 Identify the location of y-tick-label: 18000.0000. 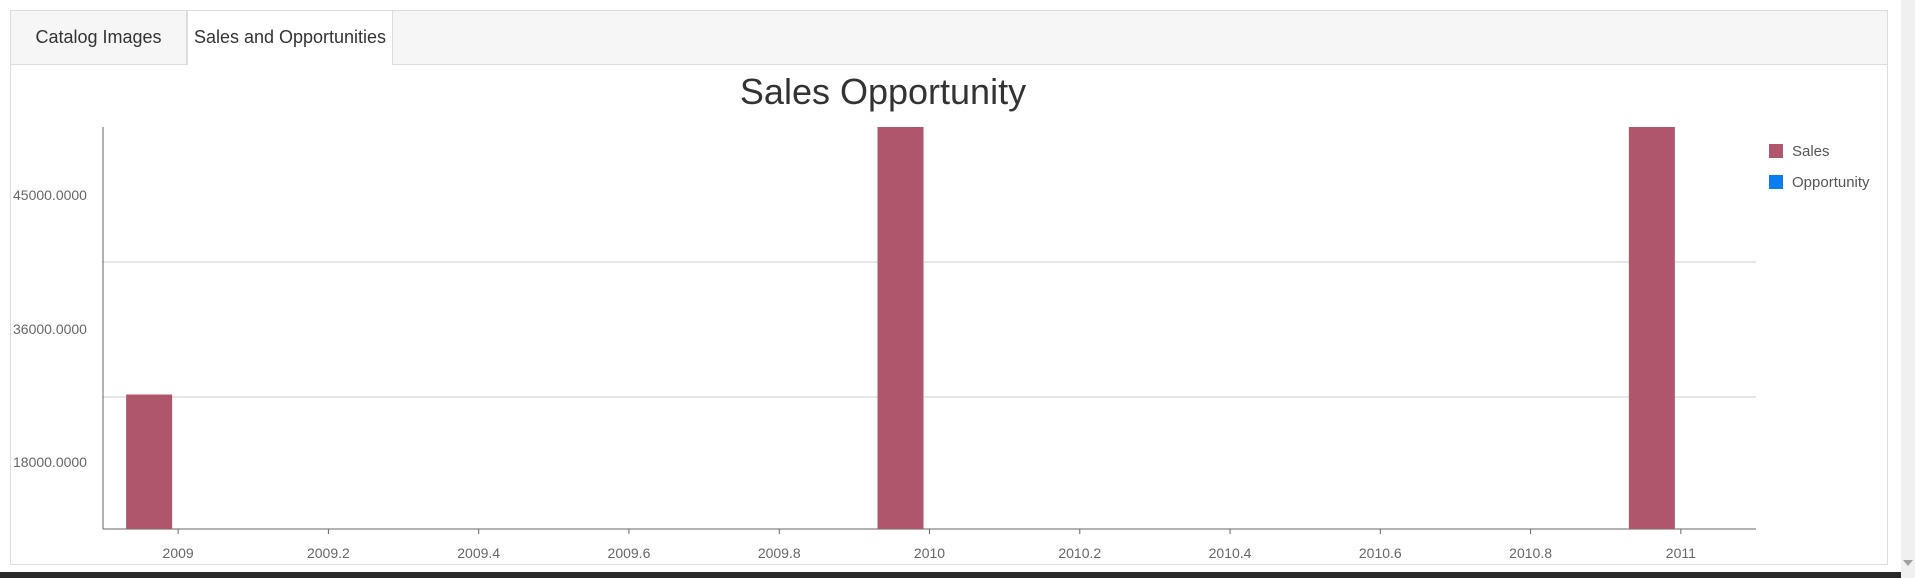
(50, 462).